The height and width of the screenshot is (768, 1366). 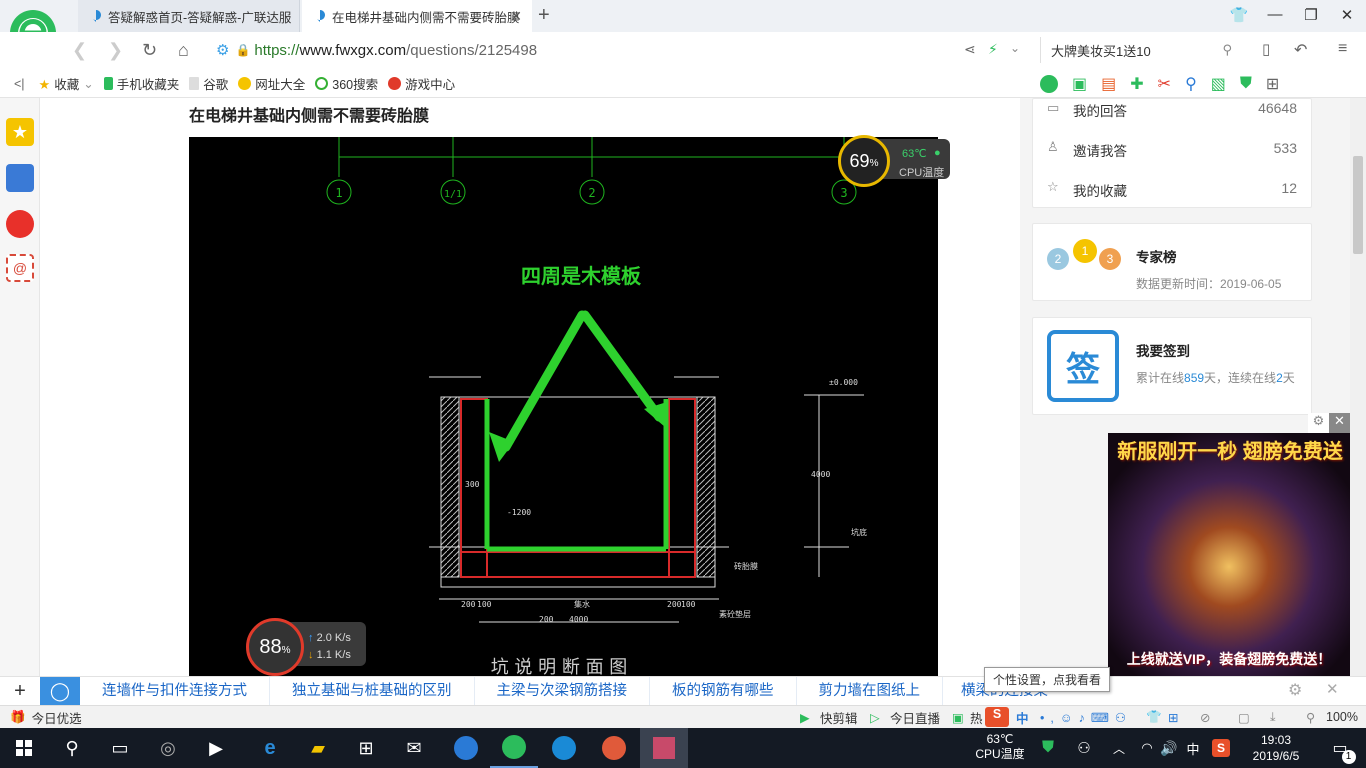 What do you see at coordinates (993, 49) in the screenshot?
I see `lightning-icon: ⚡` at bounding box center [993, 49].